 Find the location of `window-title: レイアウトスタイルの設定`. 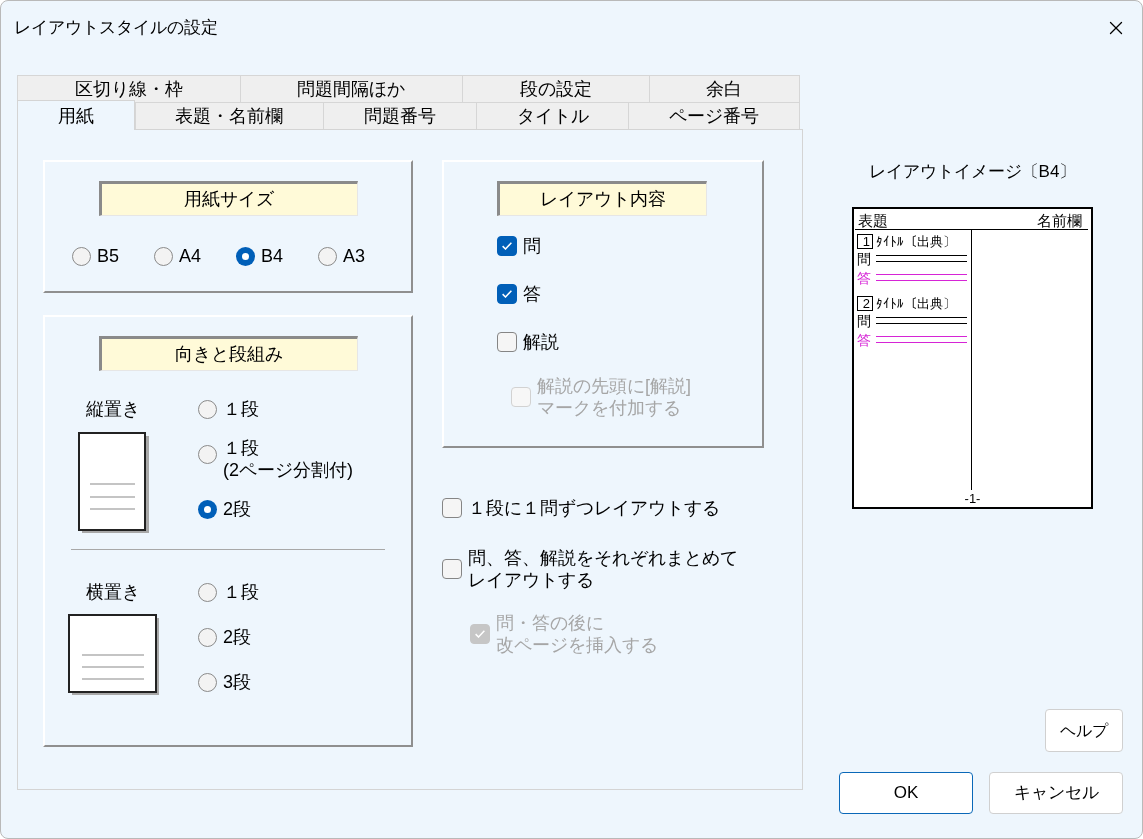

window-title: レイアウトスタイルの設定 is located at coordinates (116, 28).